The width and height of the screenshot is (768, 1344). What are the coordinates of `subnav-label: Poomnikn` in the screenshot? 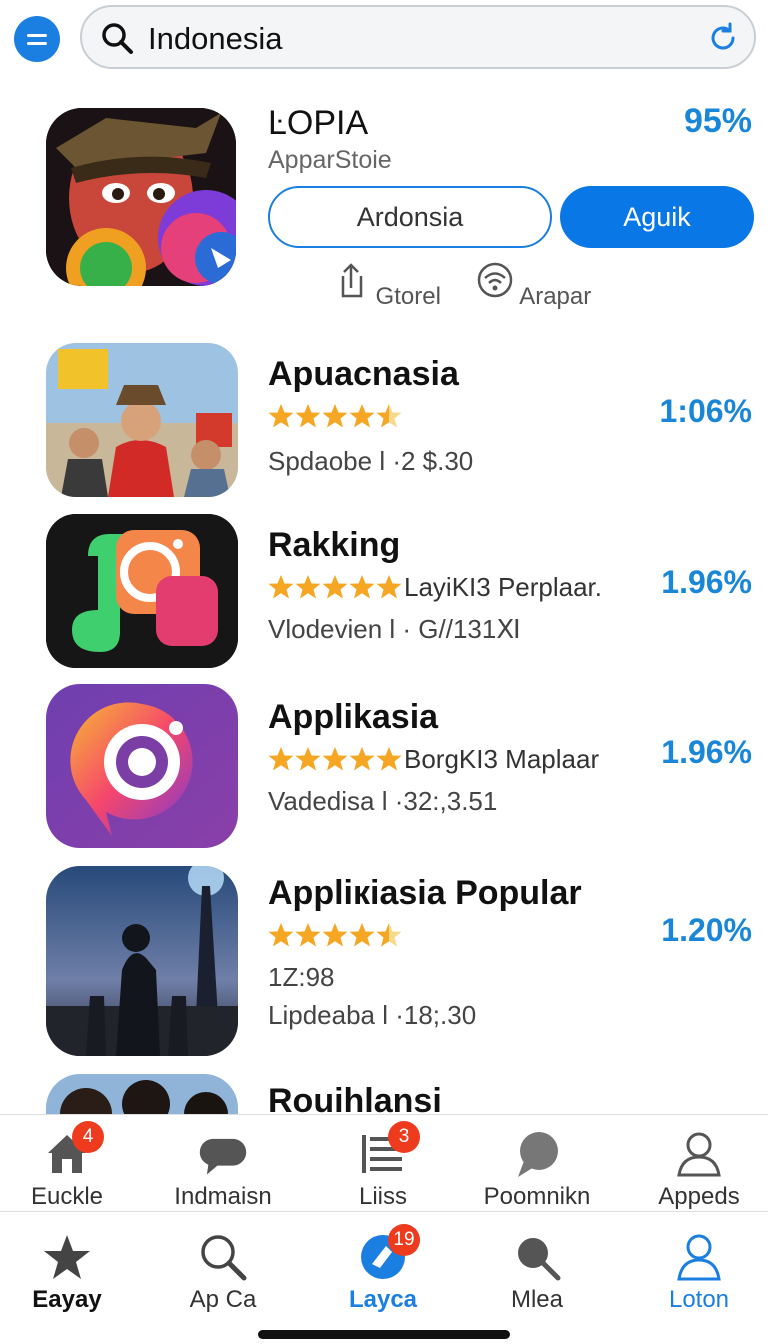 It's located at (537, 1196).